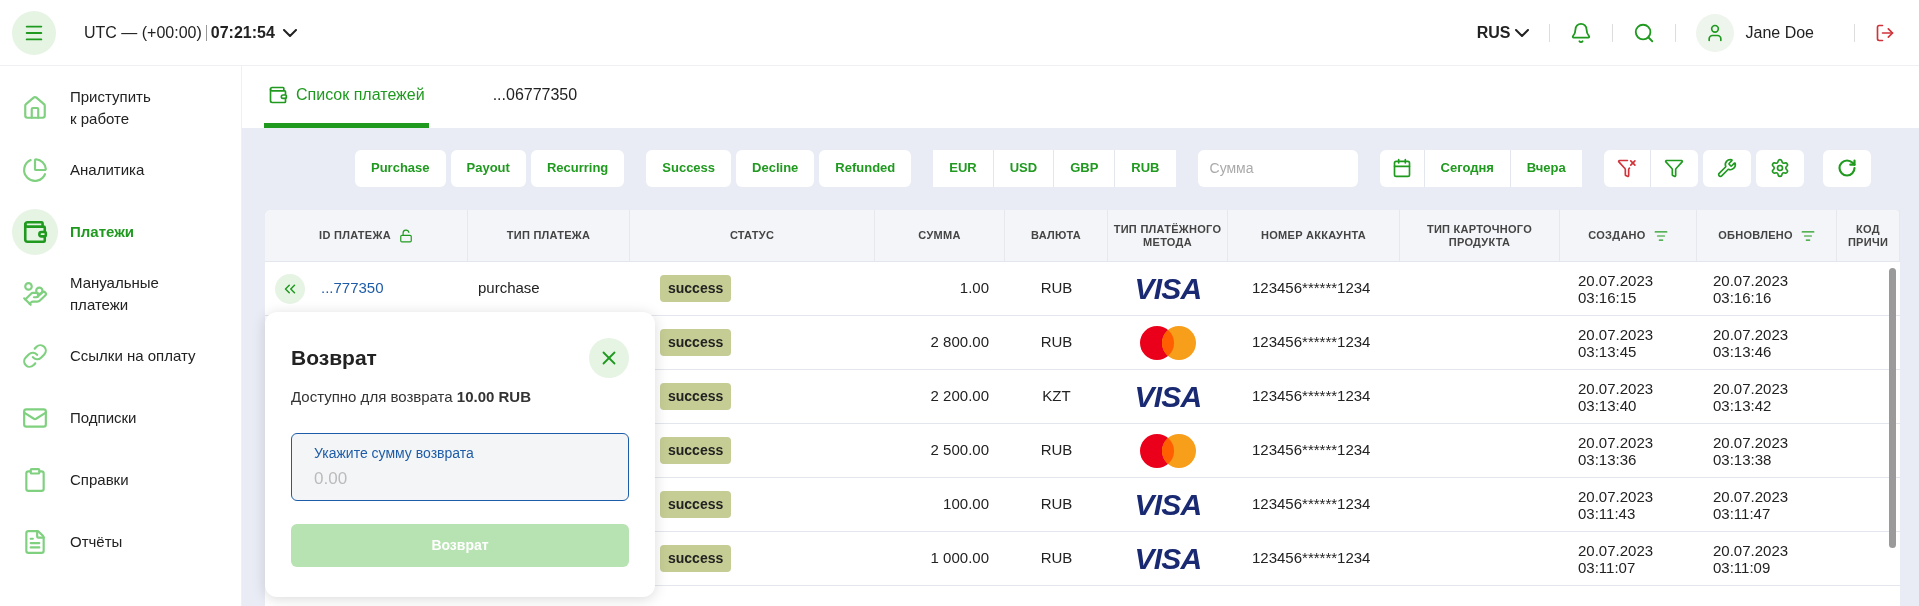 Image resolution: width=1919 pixels, height=606 pixels. Describe the element at coordinates (959, 342) in the screenshot. I see `table-cell-text: 2 800.00` at that location.